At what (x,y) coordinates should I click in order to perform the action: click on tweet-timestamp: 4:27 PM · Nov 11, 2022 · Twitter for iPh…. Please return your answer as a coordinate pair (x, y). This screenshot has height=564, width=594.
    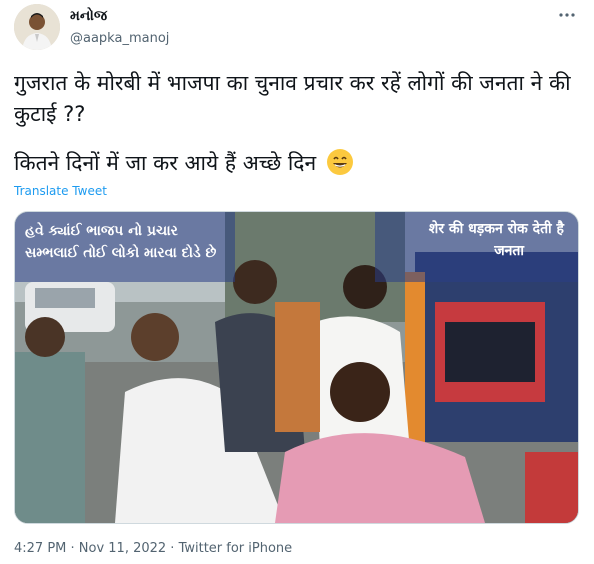
    Looking at the image, I should click on (153, 548).